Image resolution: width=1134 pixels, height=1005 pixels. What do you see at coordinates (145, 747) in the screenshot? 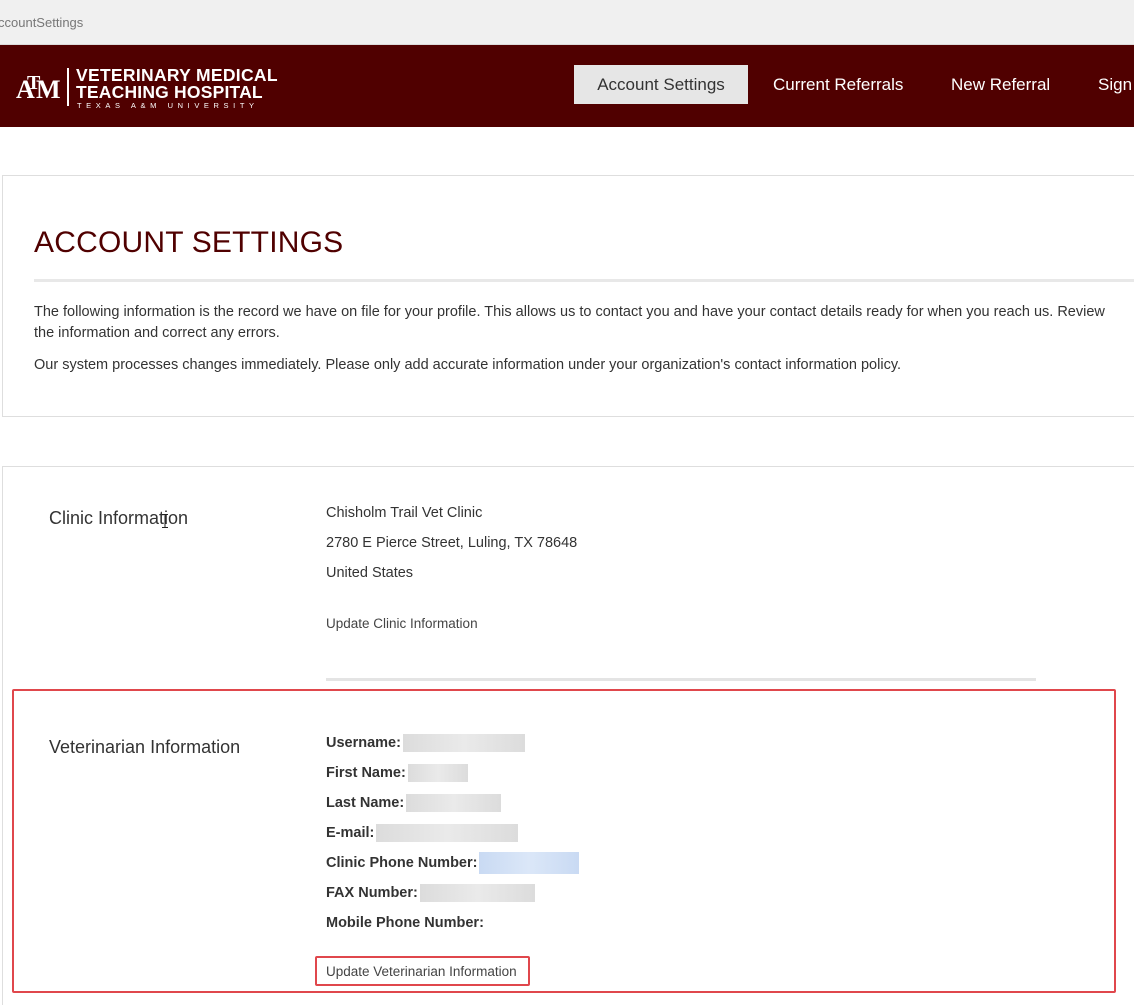
I see `vet-info-label: Veterinarian Information` at bounding box center [145, 747].